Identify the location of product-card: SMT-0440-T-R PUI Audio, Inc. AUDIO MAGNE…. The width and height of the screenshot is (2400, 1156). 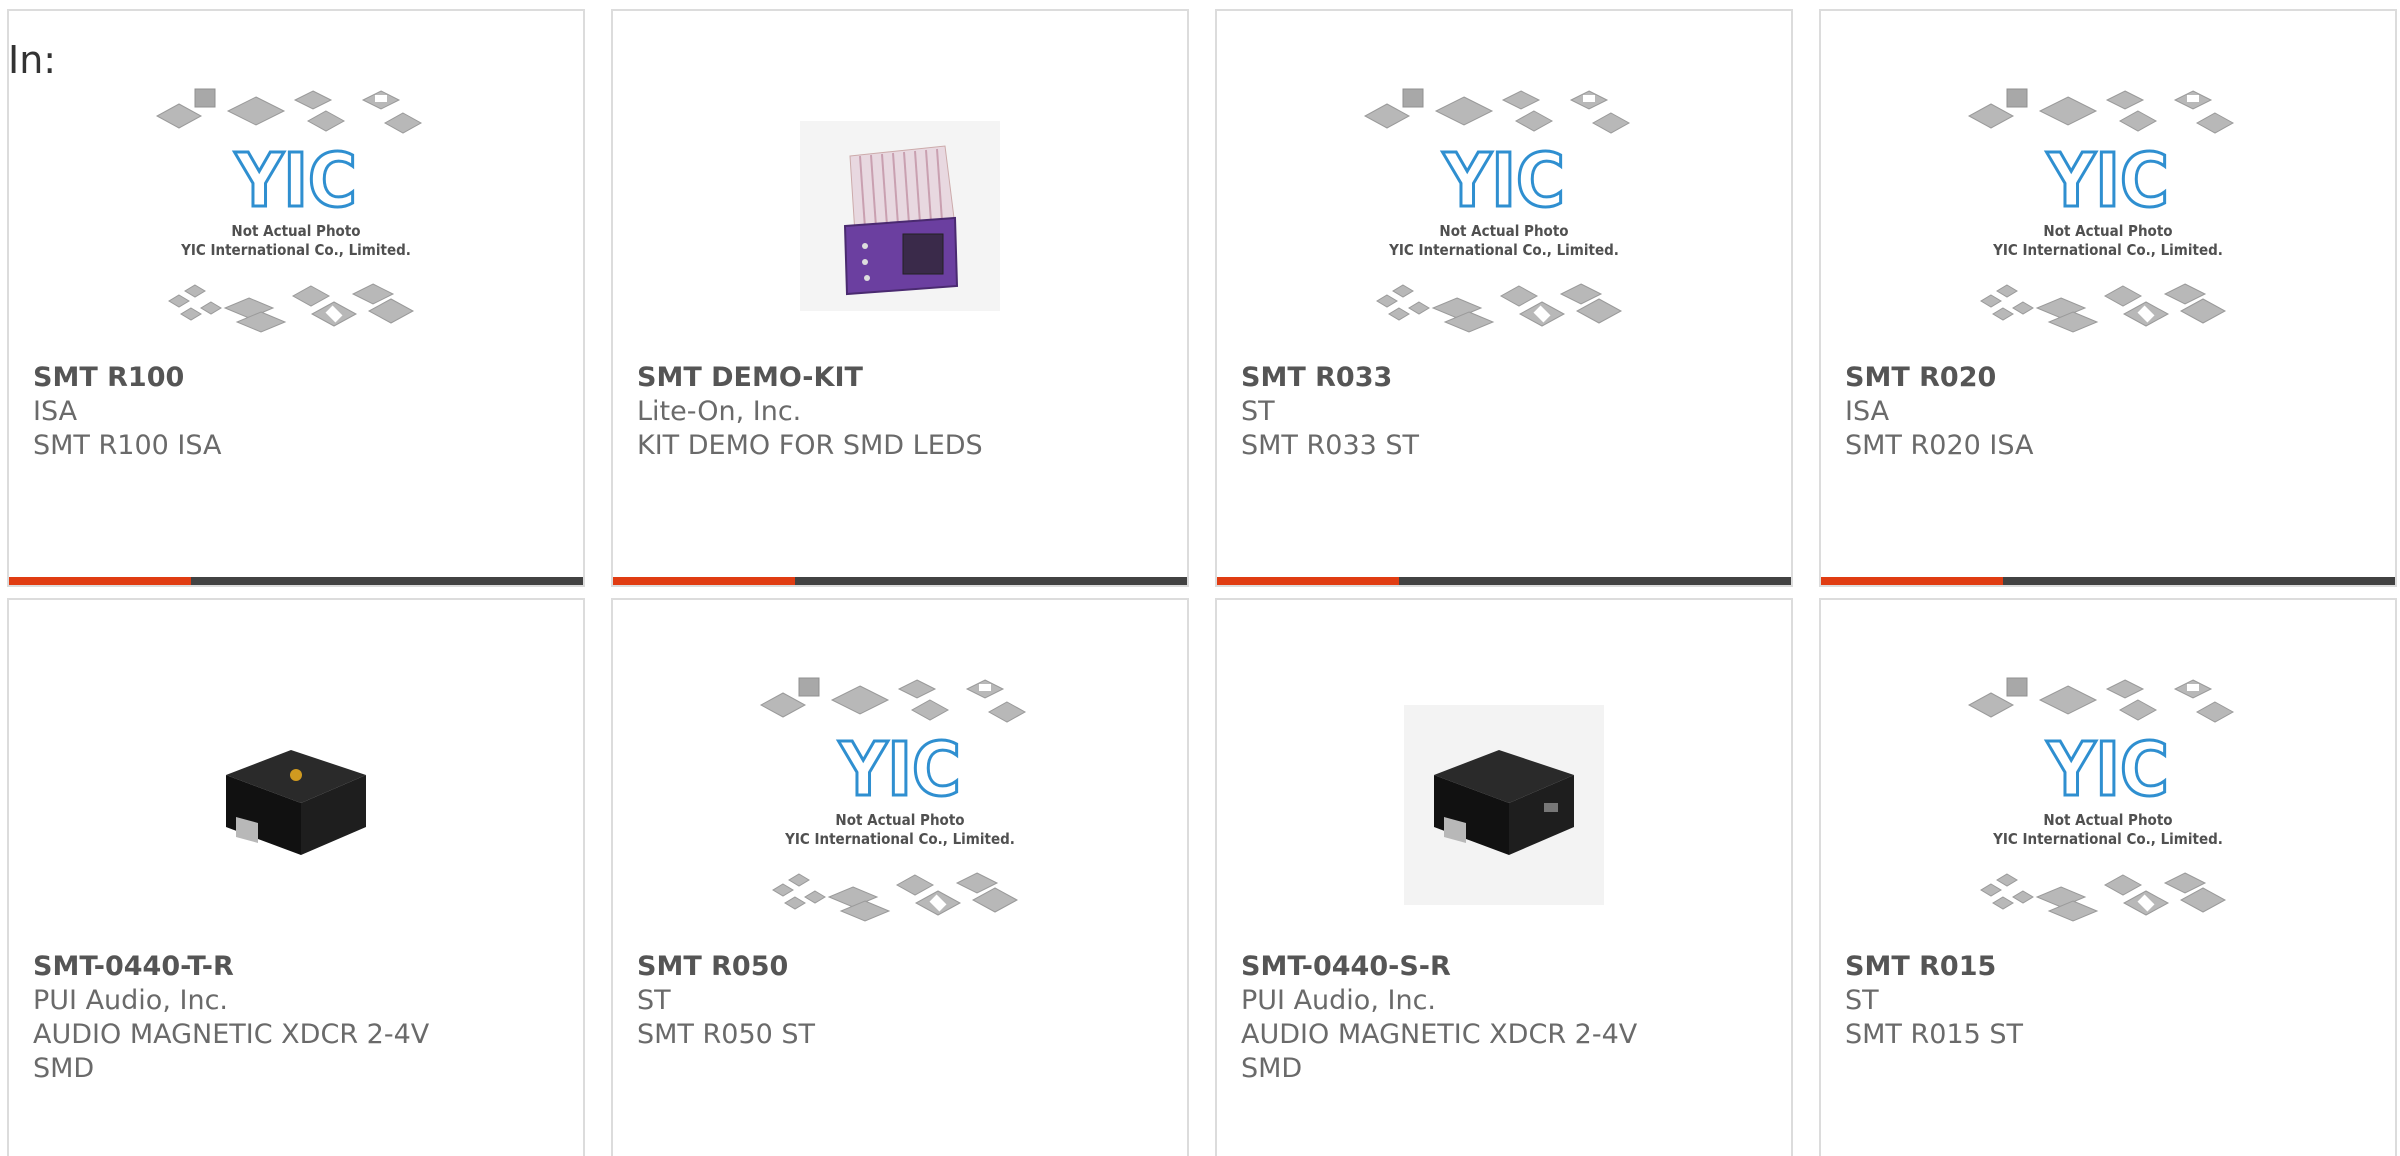
(296, 877).